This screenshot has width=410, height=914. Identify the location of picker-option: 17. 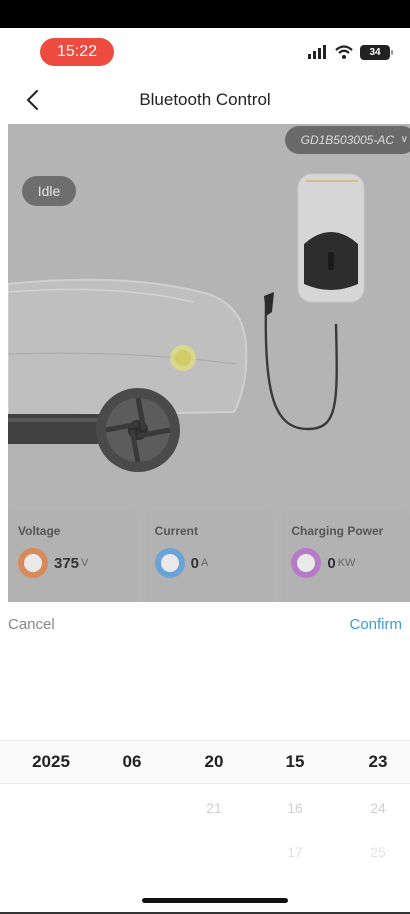
(295, 852).